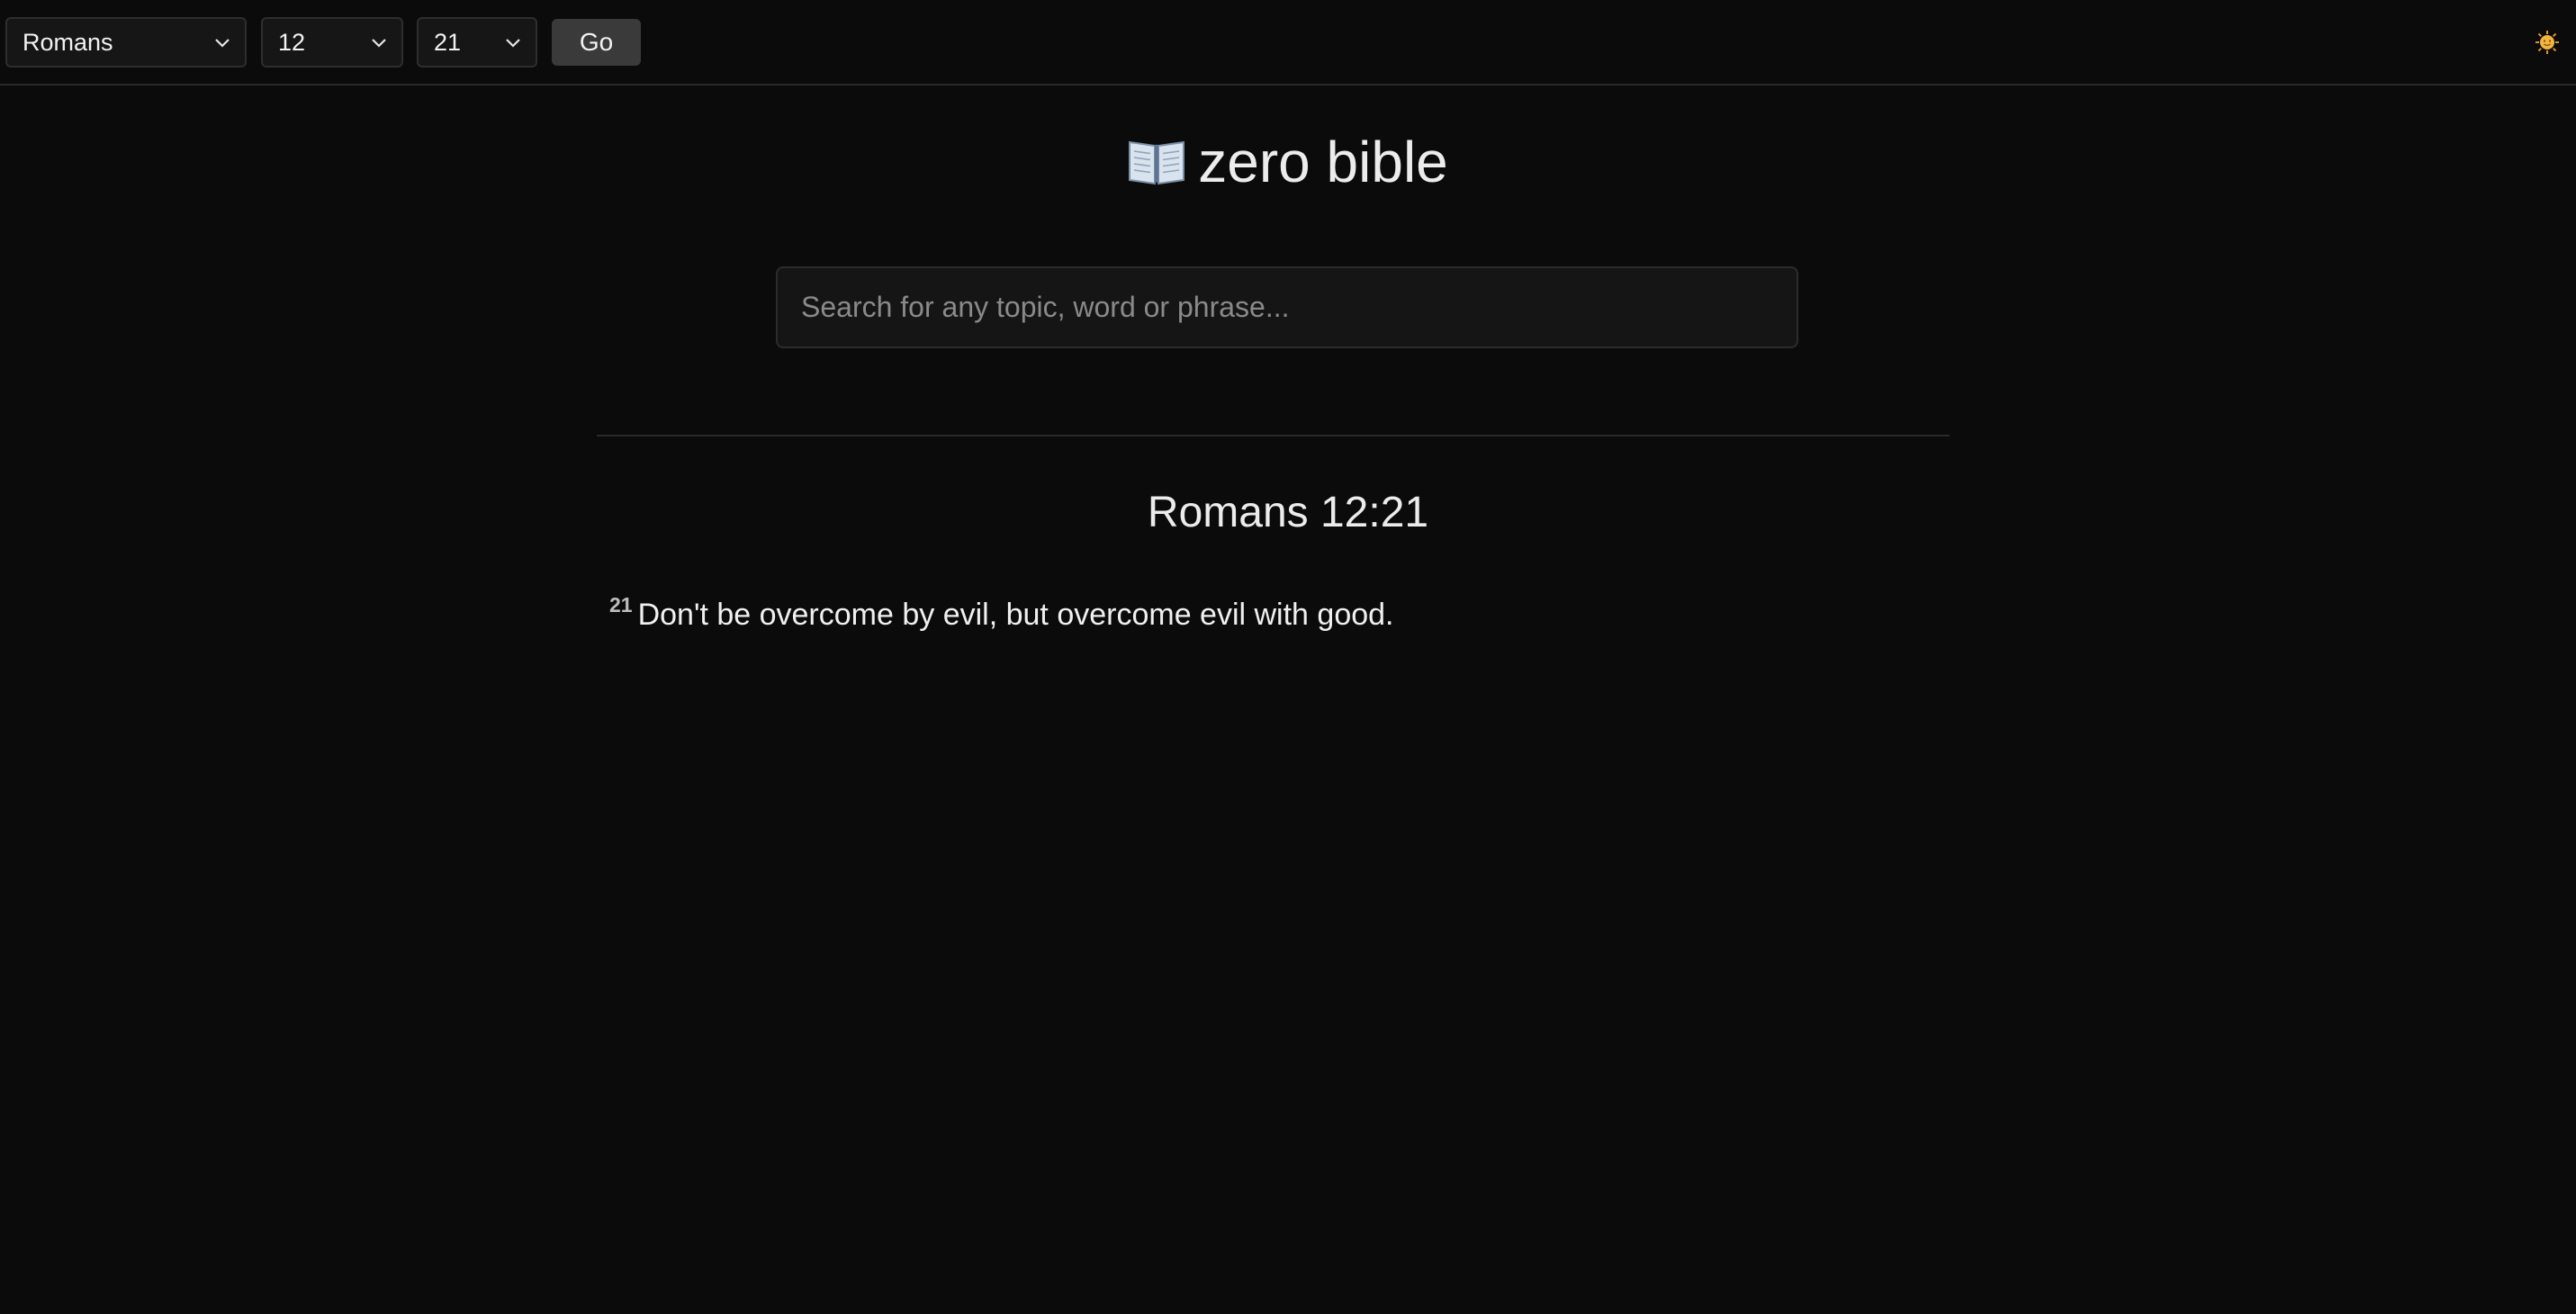 The image size is (2576, 1314). What do you see at coordinates (332, 42) in the screenshot?
I see `chapter-select: 12` at bounding box center [332, 42].